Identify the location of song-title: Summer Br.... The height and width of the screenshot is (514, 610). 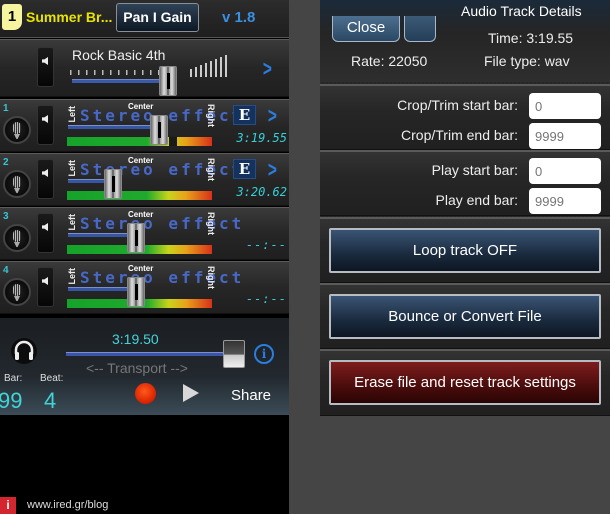
(69, 17).